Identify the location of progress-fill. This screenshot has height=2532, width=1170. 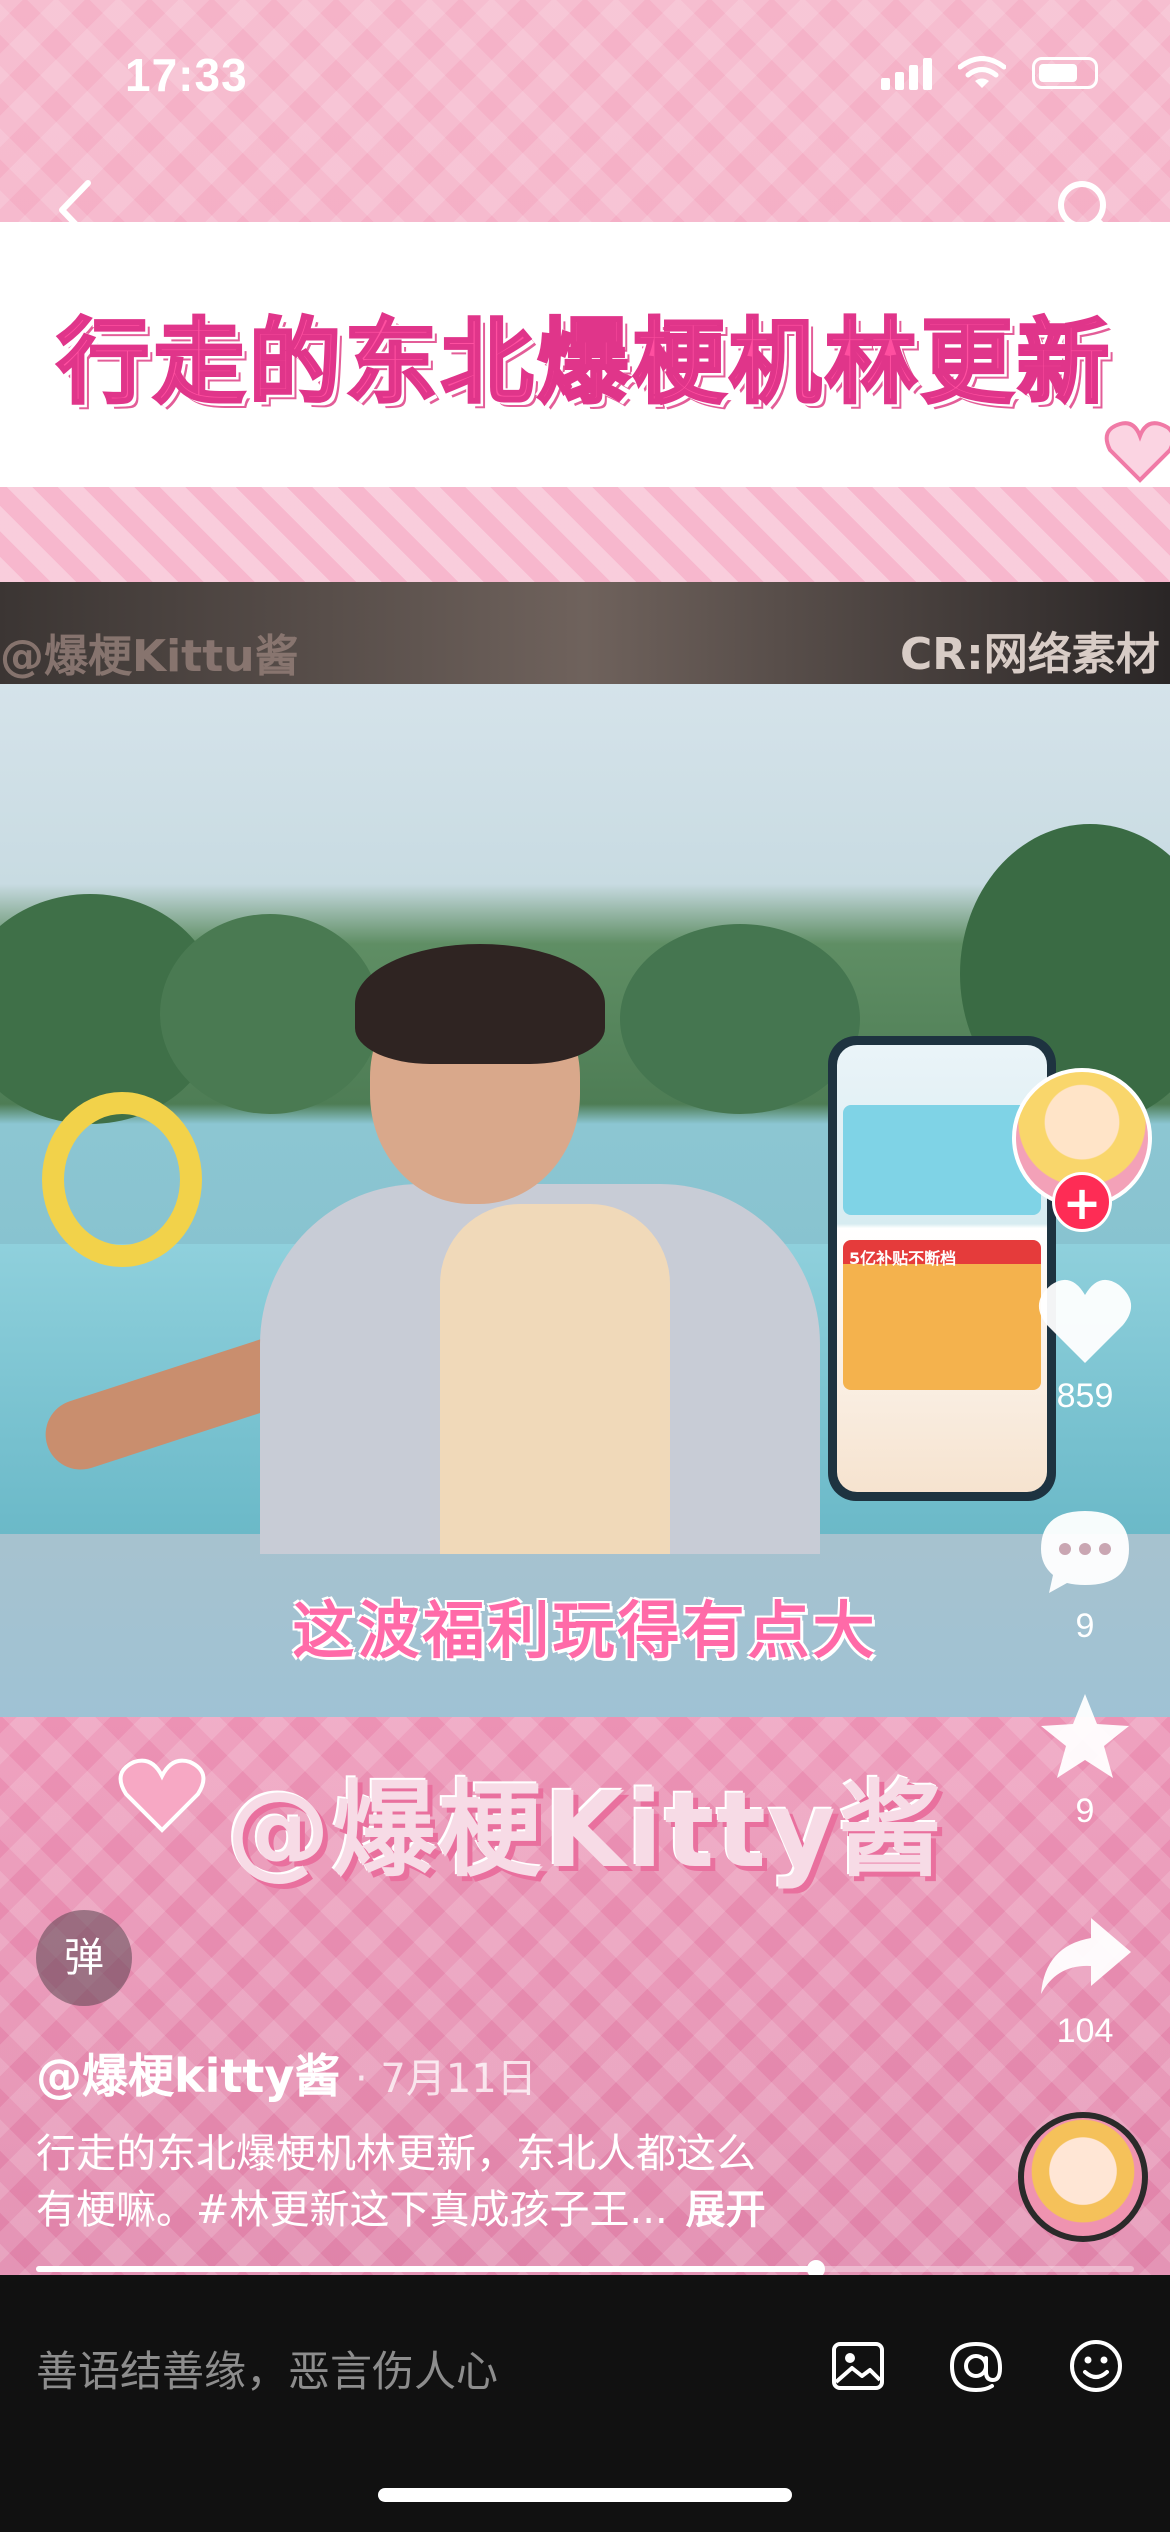
(426, 2269).